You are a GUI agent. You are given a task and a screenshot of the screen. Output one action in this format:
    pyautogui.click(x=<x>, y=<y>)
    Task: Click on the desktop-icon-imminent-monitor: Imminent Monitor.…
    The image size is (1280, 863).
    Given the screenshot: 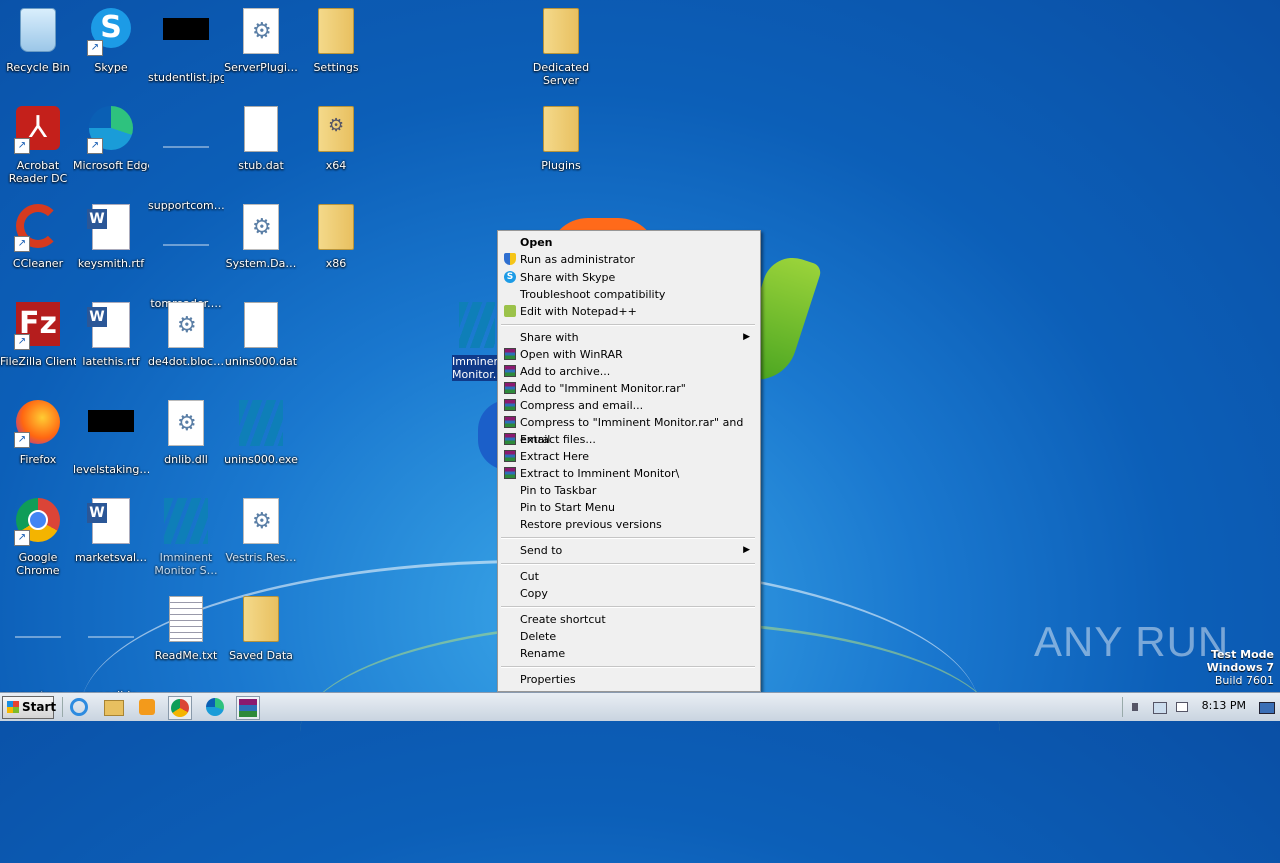 What is the action you would take?
    pyautogui.click(x=477, y=344)
    